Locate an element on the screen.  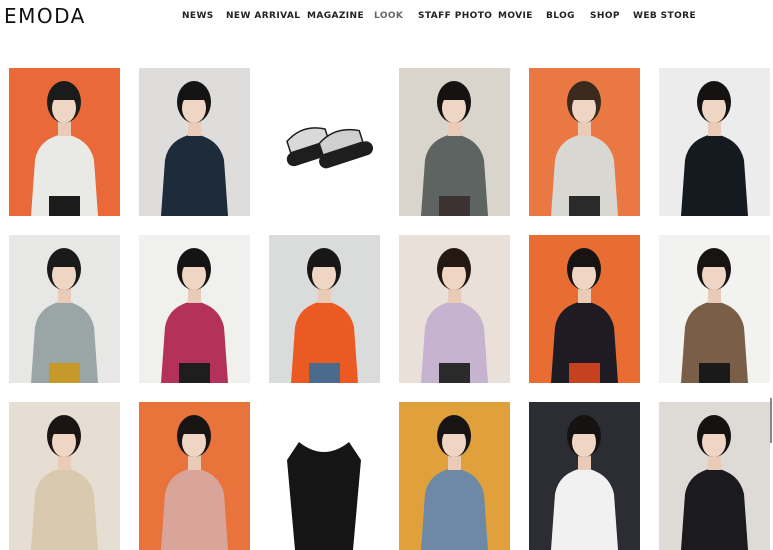
nav-movie: MOVIE is located at coordinates (515, 16).